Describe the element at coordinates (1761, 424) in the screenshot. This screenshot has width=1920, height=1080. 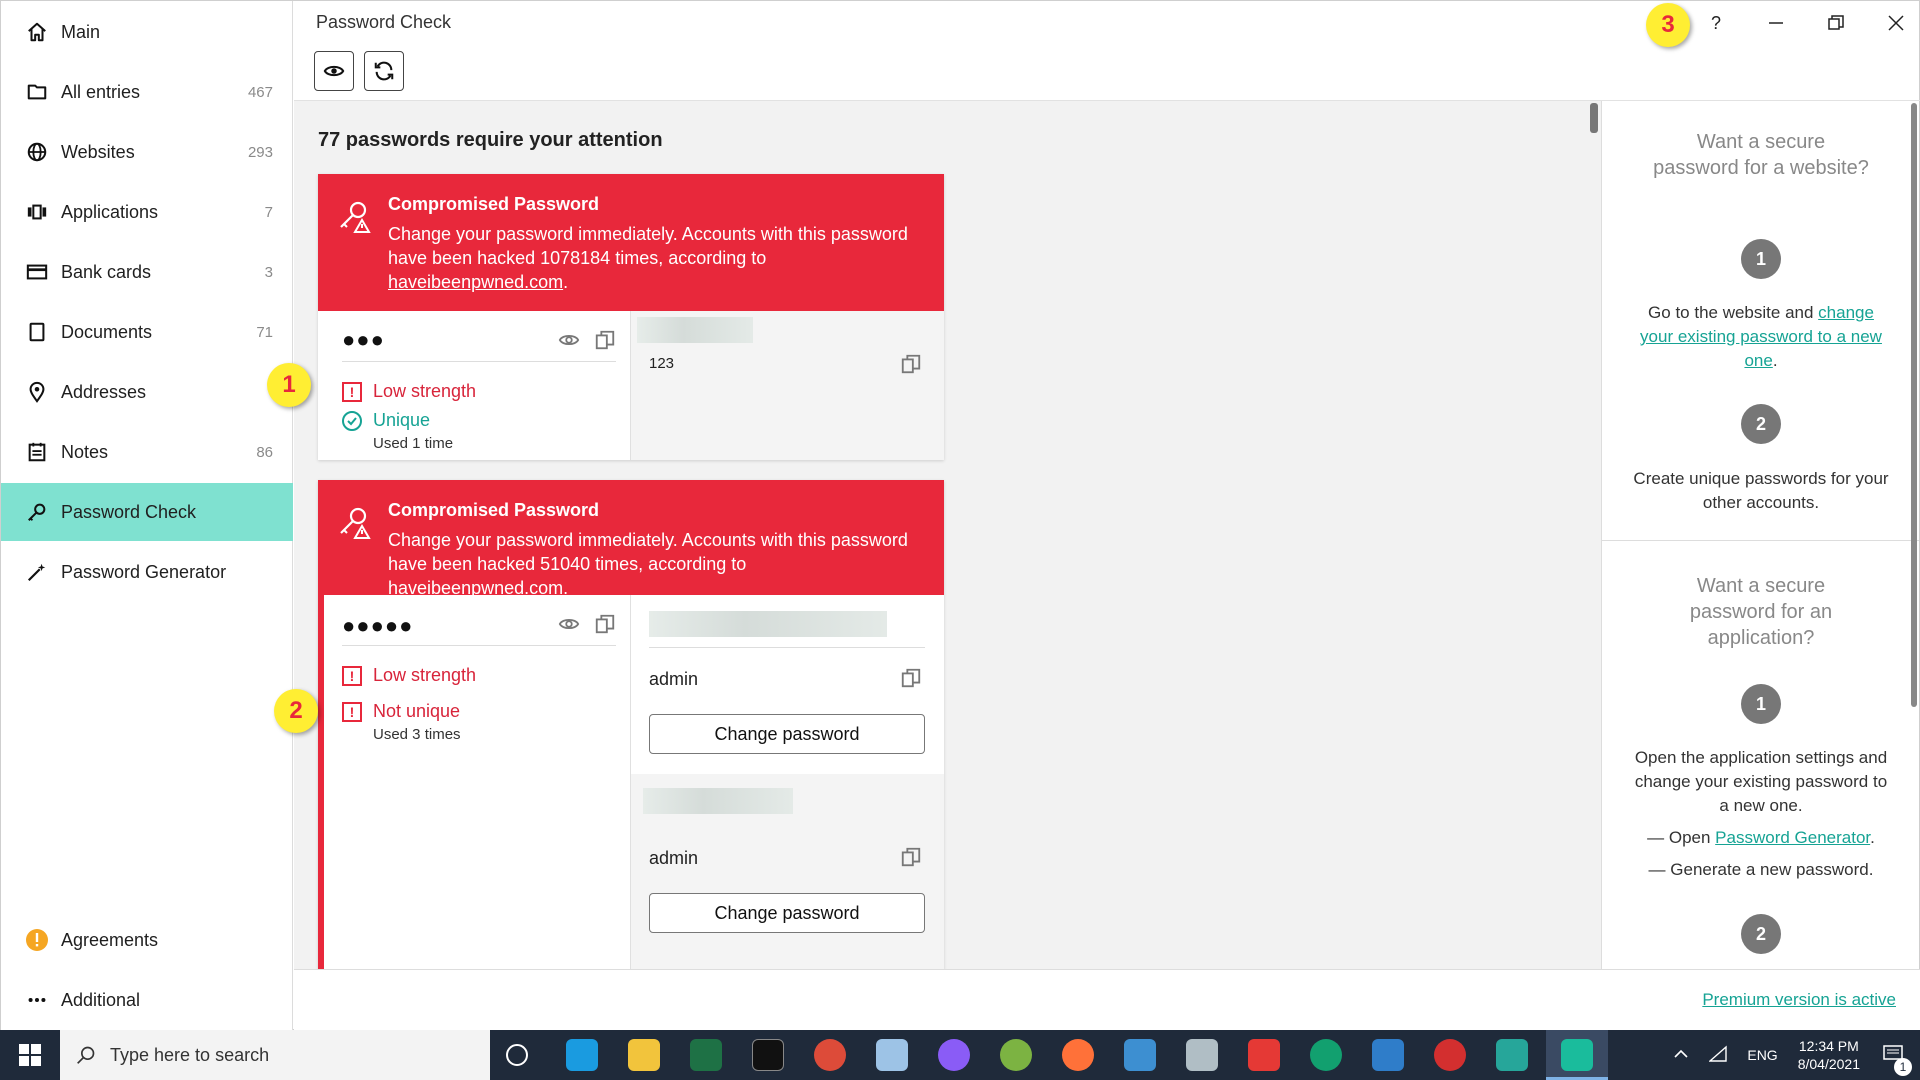
I see `step-number: 2` at that location.